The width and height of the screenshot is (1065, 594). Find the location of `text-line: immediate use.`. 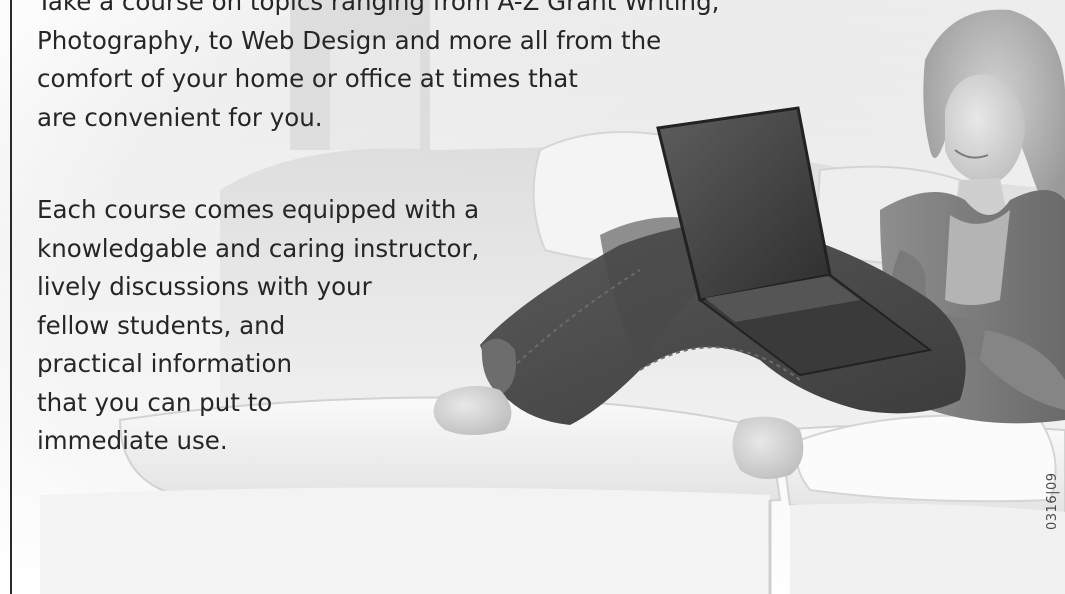

text-line: immediate use. is located at coordinates (132, 440).